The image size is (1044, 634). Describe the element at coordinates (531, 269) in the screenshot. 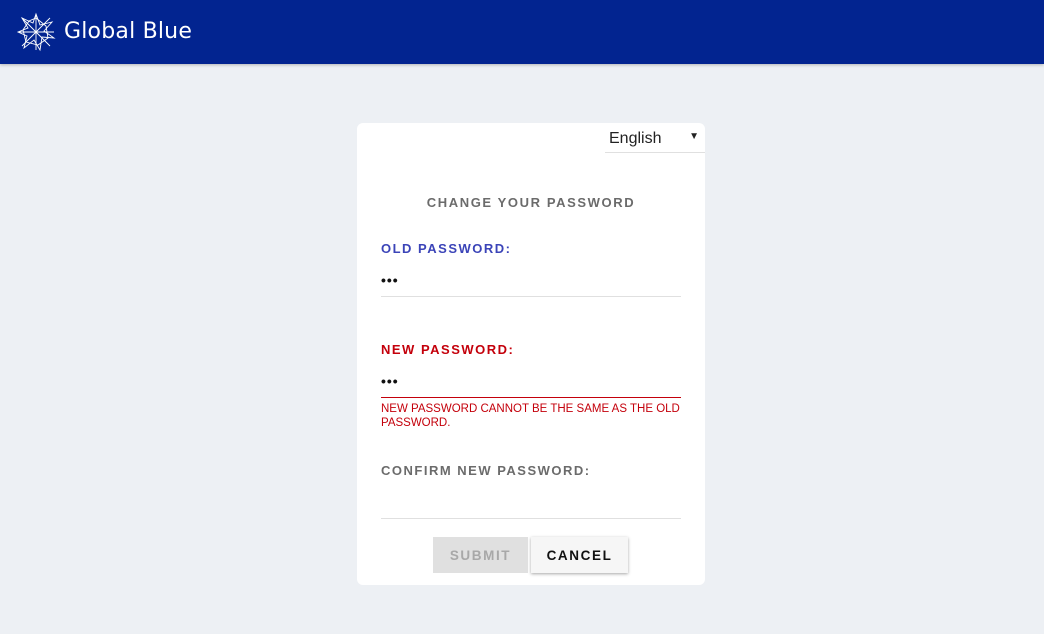

I see `old-password-field: OLD PASSWORD: •••` at that location.